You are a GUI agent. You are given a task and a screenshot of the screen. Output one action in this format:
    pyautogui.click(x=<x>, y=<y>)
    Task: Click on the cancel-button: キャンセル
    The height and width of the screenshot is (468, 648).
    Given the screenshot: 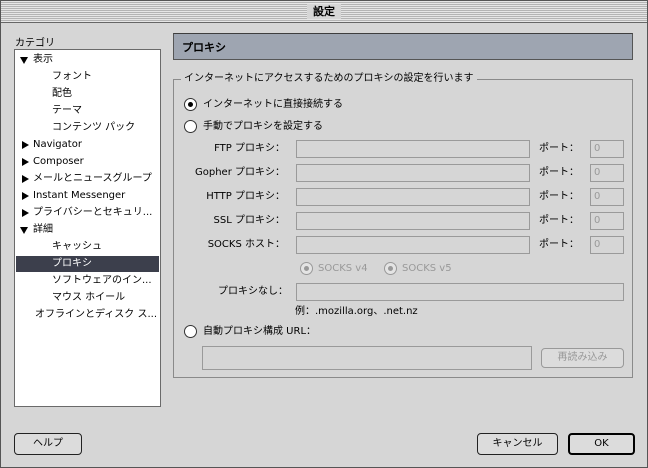 What is the action you would take?
    pyautogui.click(x=517, y=444)
    